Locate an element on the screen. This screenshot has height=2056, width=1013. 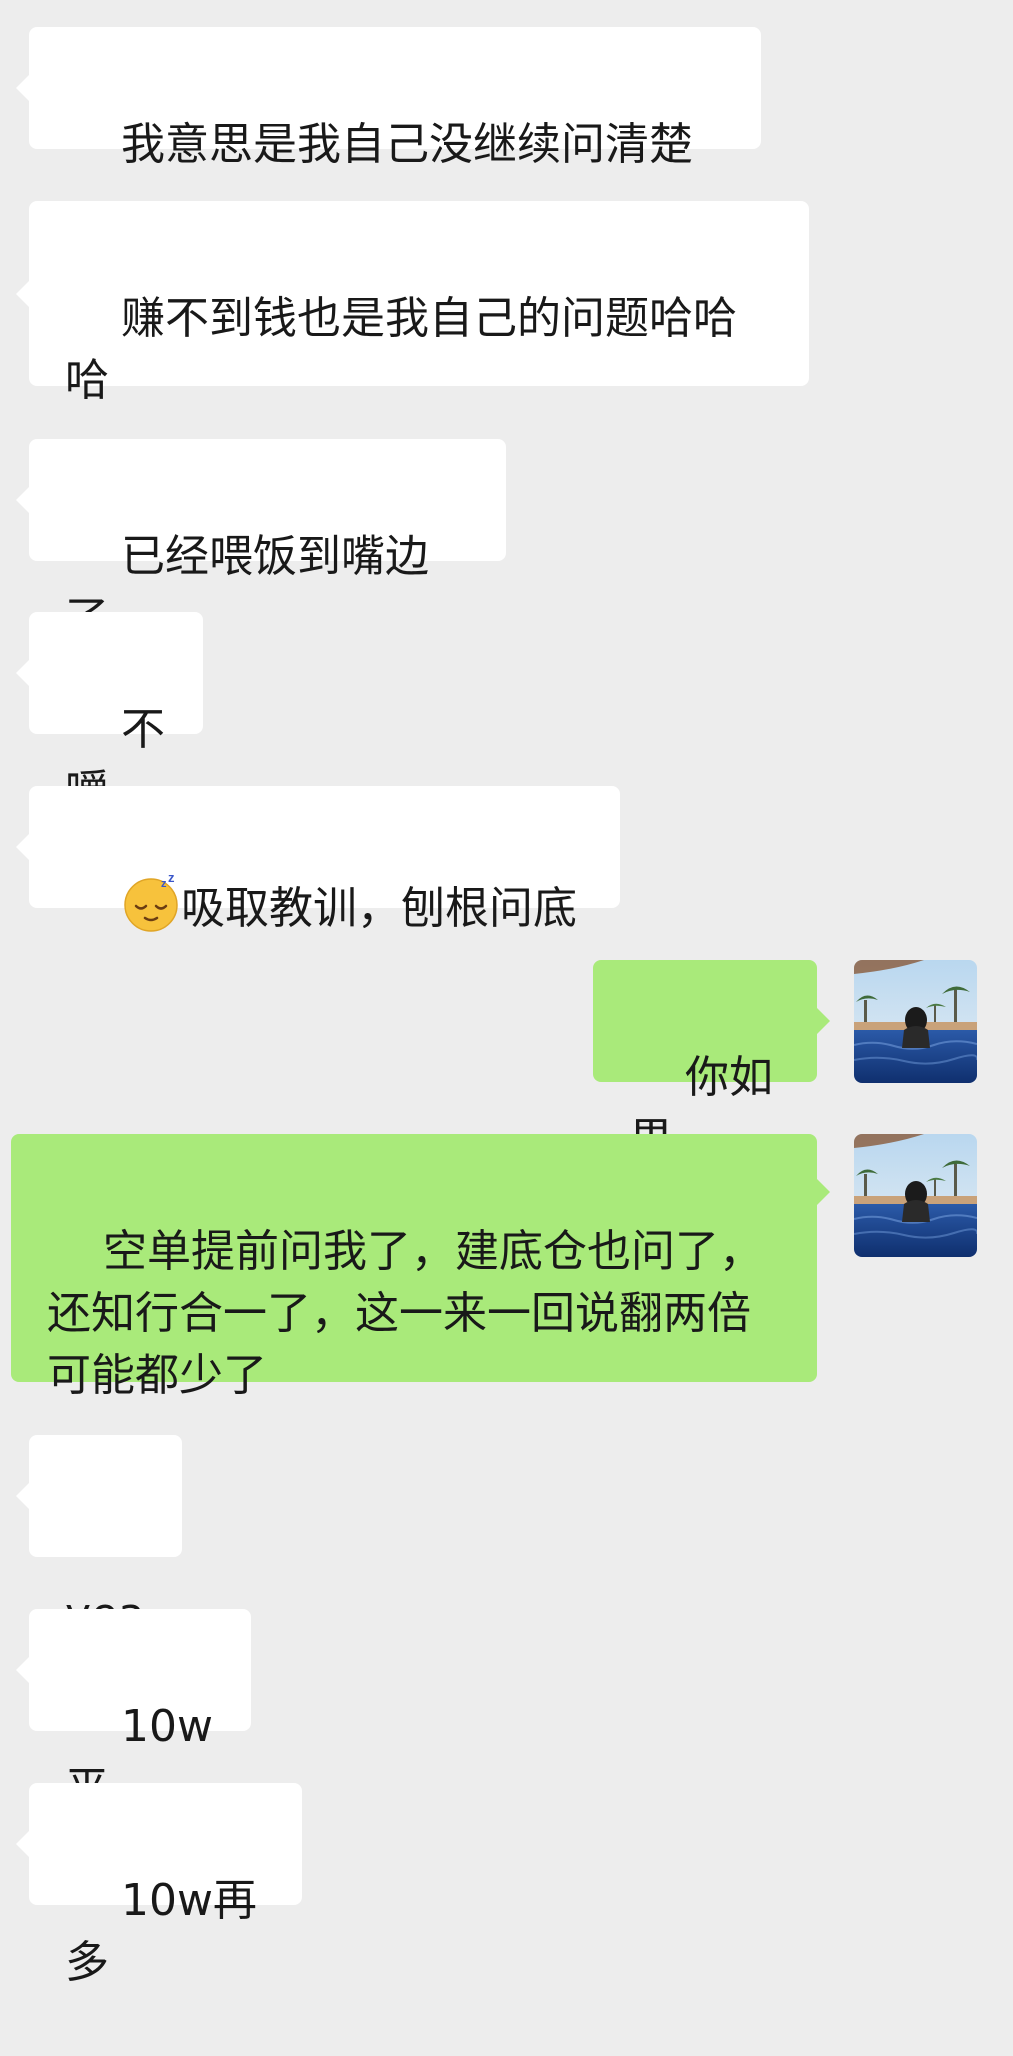
message-bubble-incoming: 不嚼 is located at coordinates (109, 714).